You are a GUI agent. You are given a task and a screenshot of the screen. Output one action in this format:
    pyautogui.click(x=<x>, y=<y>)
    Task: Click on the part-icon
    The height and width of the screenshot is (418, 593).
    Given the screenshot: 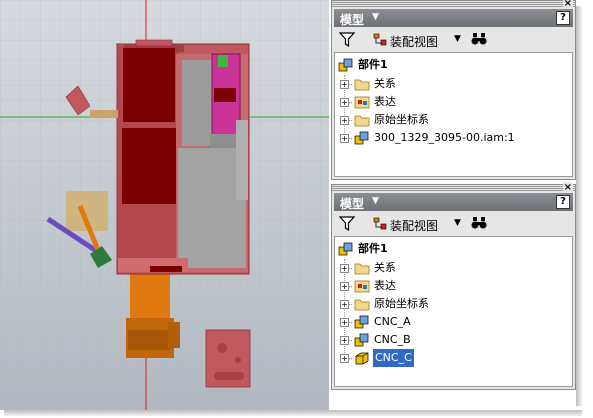 What is the action you would take?
    pyautogui.click(x=362, y=361)
    